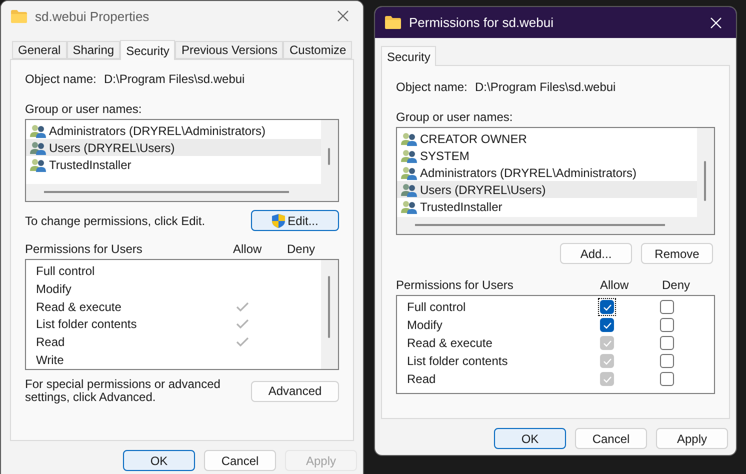 The height and width of the screenshot is (474, 746). I want to click on window-title: sd.webui Properties, so click(92, 16).